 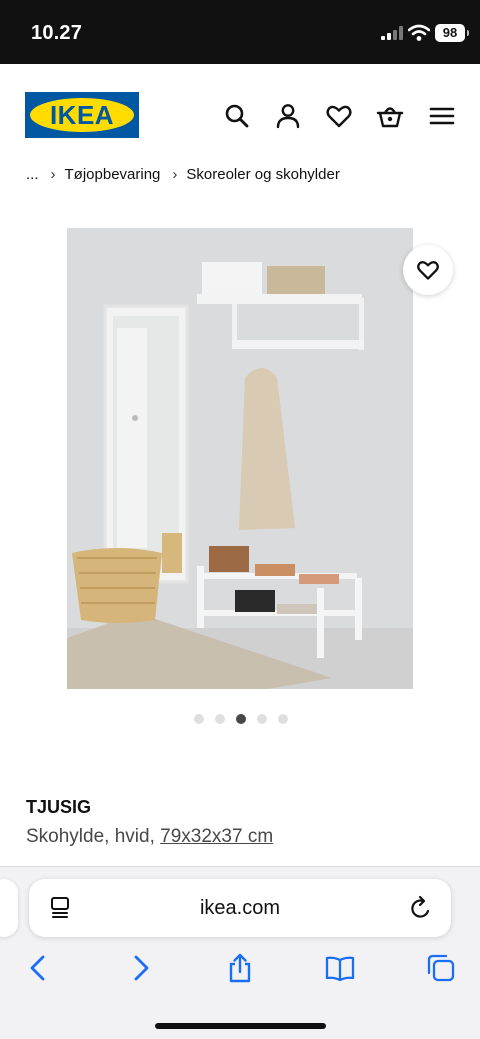 What do you see at coordinates (390, 116) in the screenshot?
I see `basket-icon` at bounding box center [390, 116].